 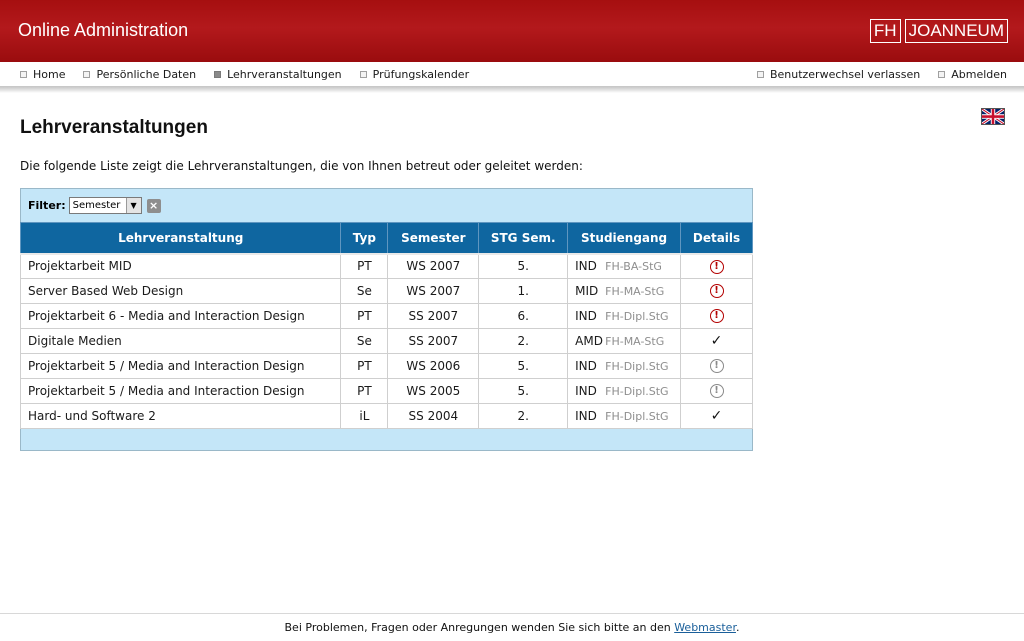 I want to click on studiengang-code: MID, so click(x=587, y=291).